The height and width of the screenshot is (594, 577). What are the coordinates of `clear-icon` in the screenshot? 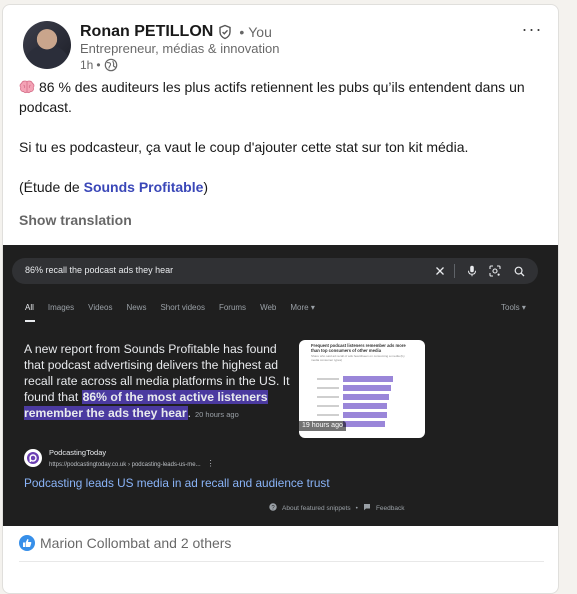 It's located at (440, 271).